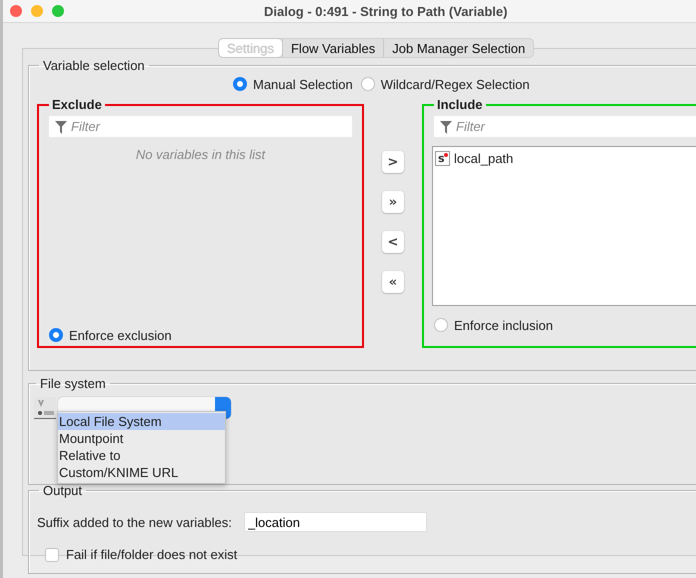 The width and height of the screenshot is (696, 578). I want to click on radio-label: Enforce inclusion, so click(503, 325).